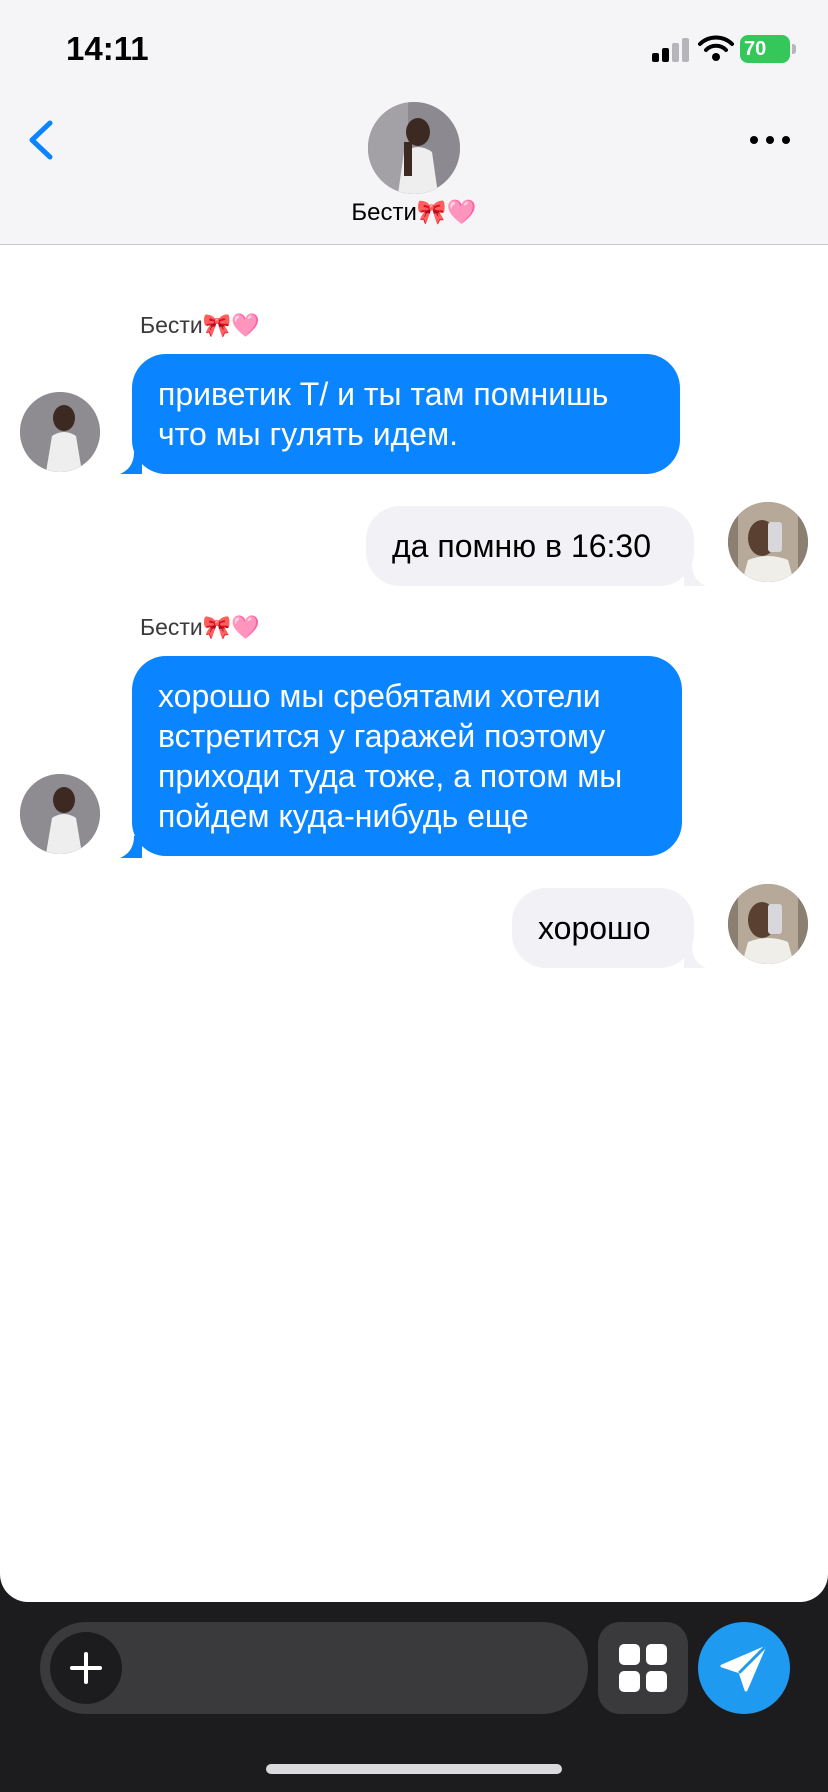 This screenshot has height=1792, width=828. Describe the element at coordinates (671, 50) in the screenshot. I see `signal-icon` at that location.